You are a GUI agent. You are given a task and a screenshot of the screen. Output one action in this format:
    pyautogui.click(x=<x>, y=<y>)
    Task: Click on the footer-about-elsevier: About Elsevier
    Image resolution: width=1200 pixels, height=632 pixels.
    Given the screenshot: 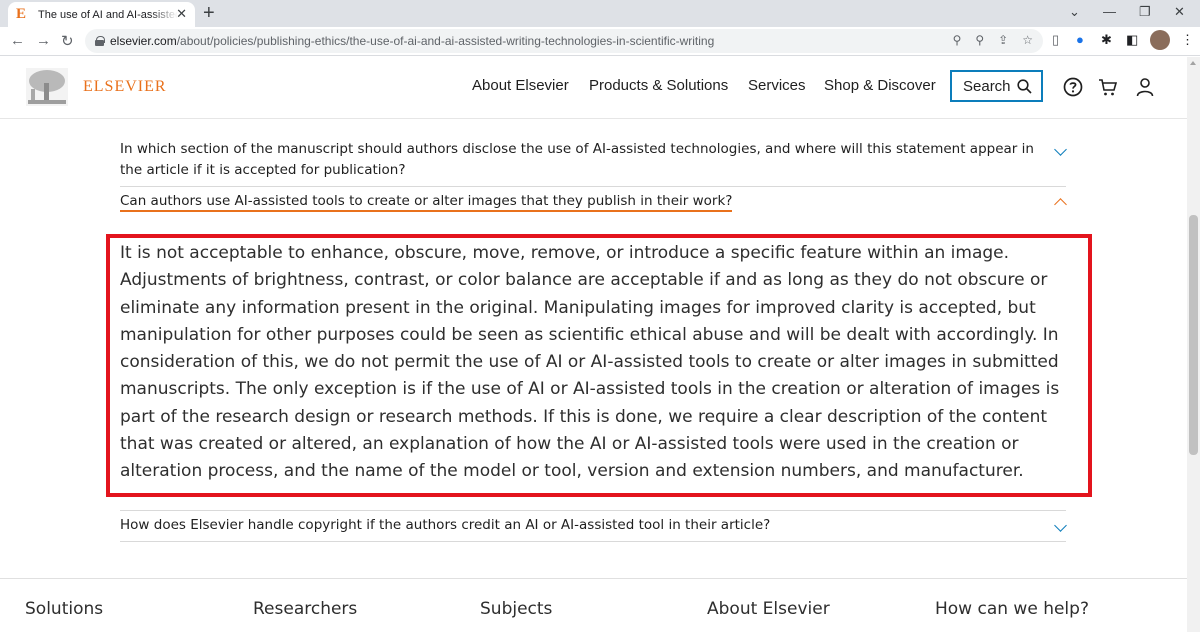 What is the action you would take?
    pyautogui.click(x=768, y=609)
    